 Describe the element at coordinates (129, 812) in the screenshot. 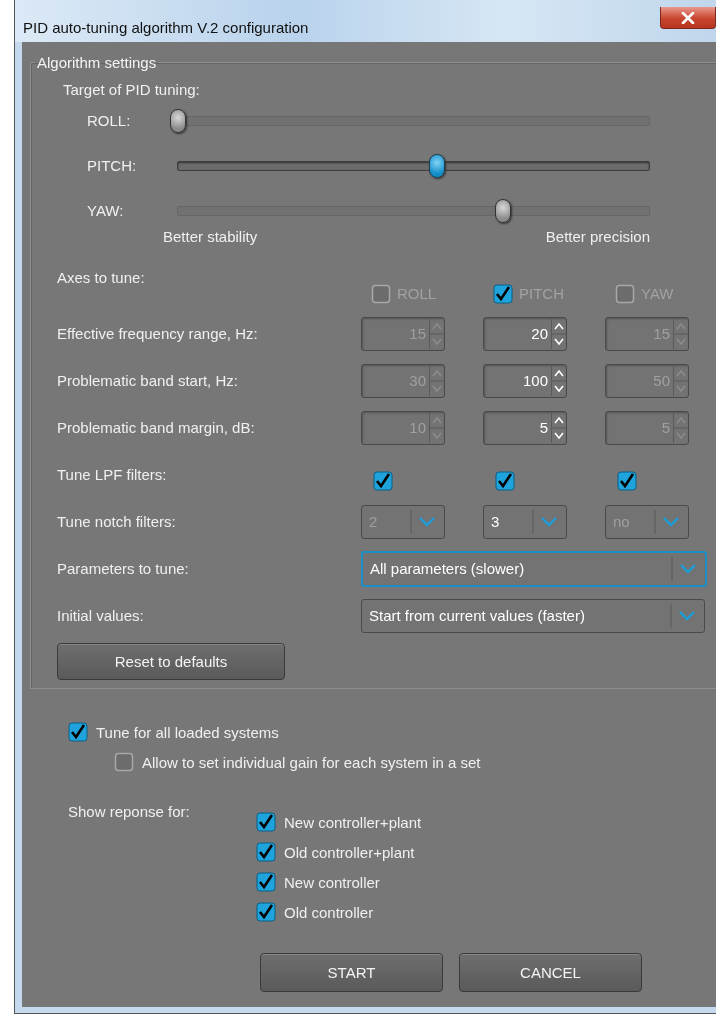

I see `row-label: Show reponse for:` at that location.